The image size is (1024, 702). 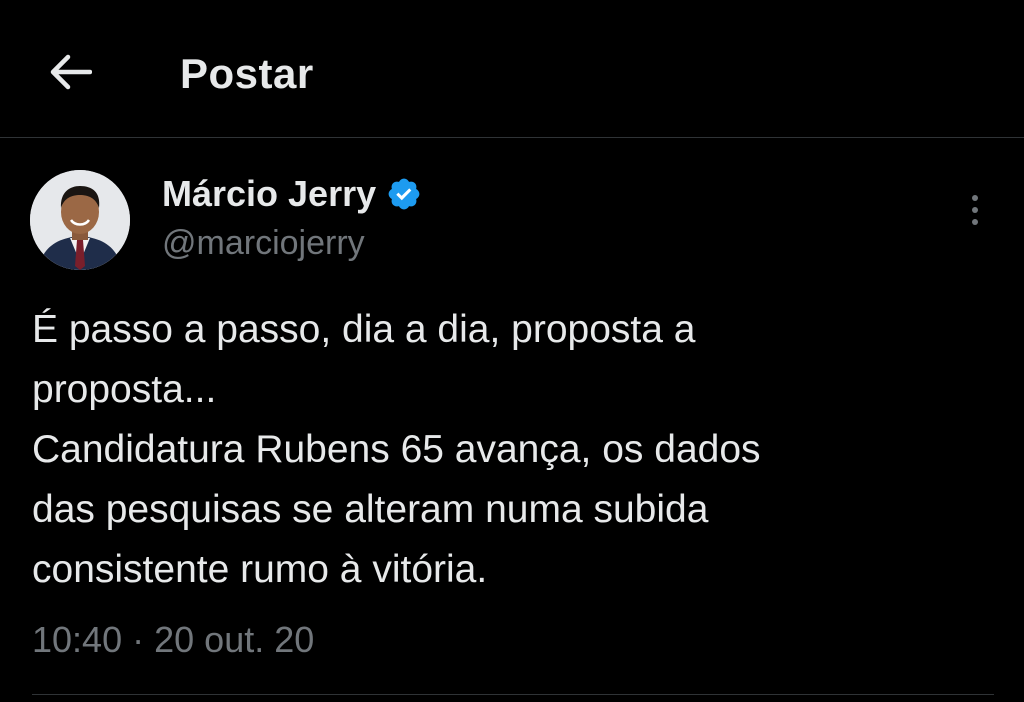 What do you see at coordinates (263, 243) in the screenshot?
I see `author-handle: @marciojerry` at bounding box center [263, 243].